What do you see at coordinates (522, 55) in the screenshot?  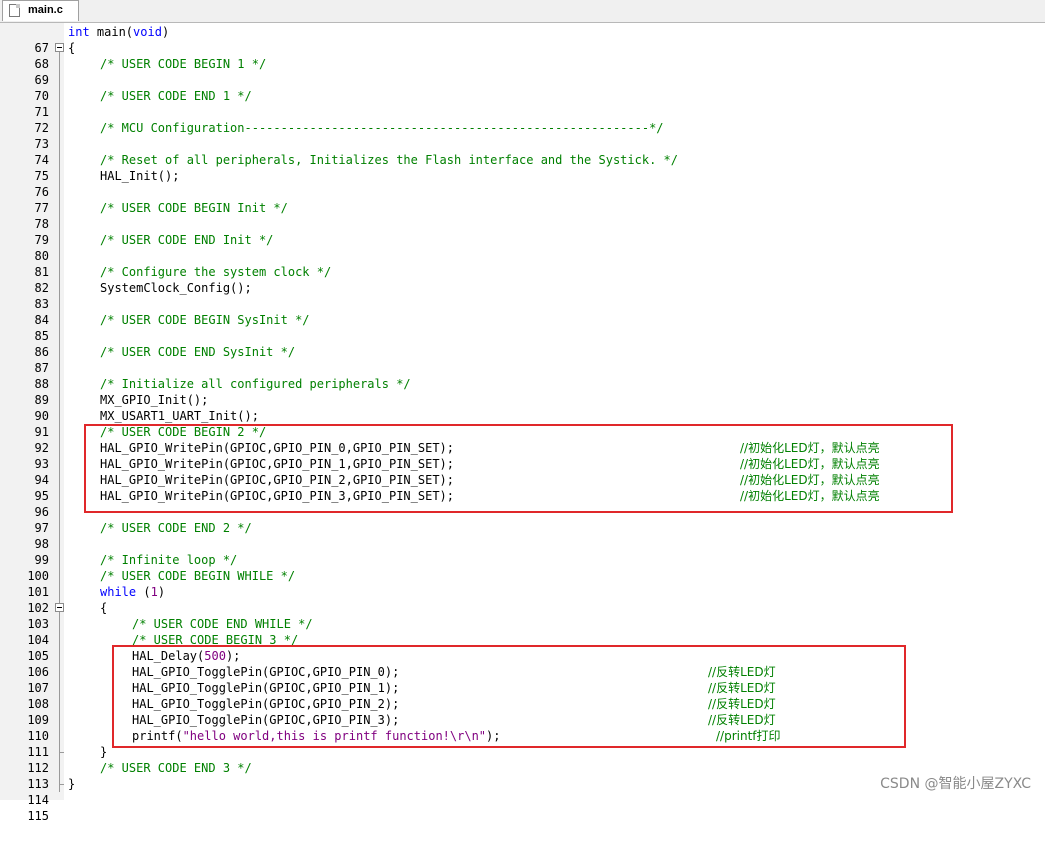 I see `code-line: 68 {` at bounding box center [522, 55].